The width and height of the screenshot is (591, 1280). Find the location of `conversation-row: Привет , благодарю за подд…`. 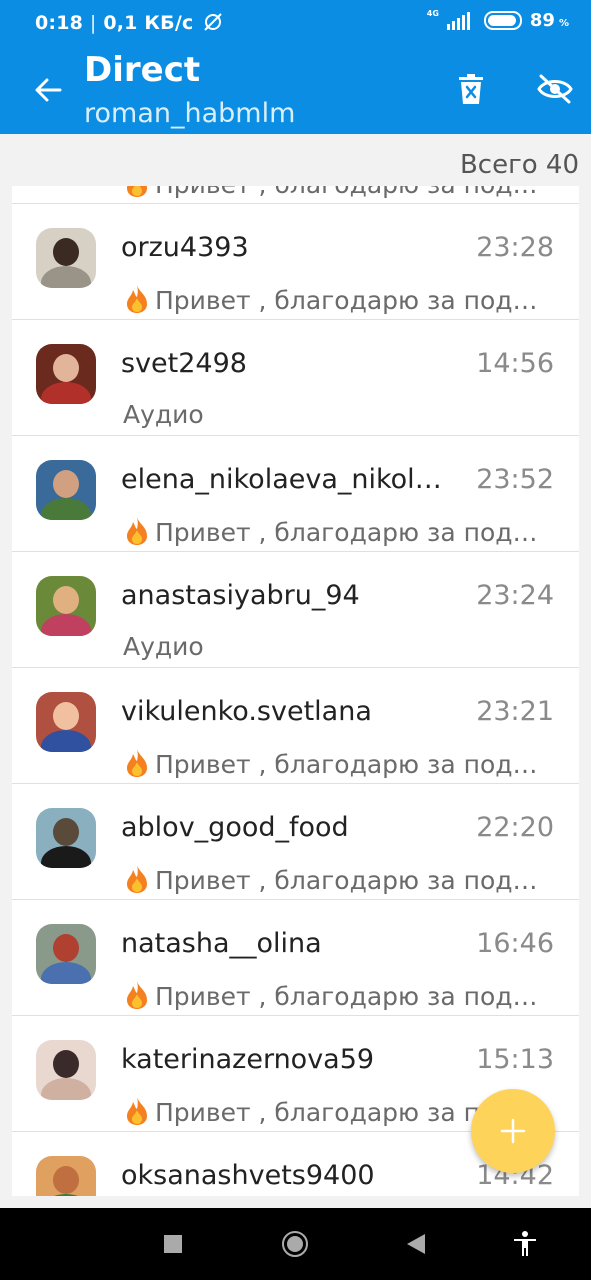

conversation-row: Привет , благодарю за подд… is located at coordinates (295, 195).